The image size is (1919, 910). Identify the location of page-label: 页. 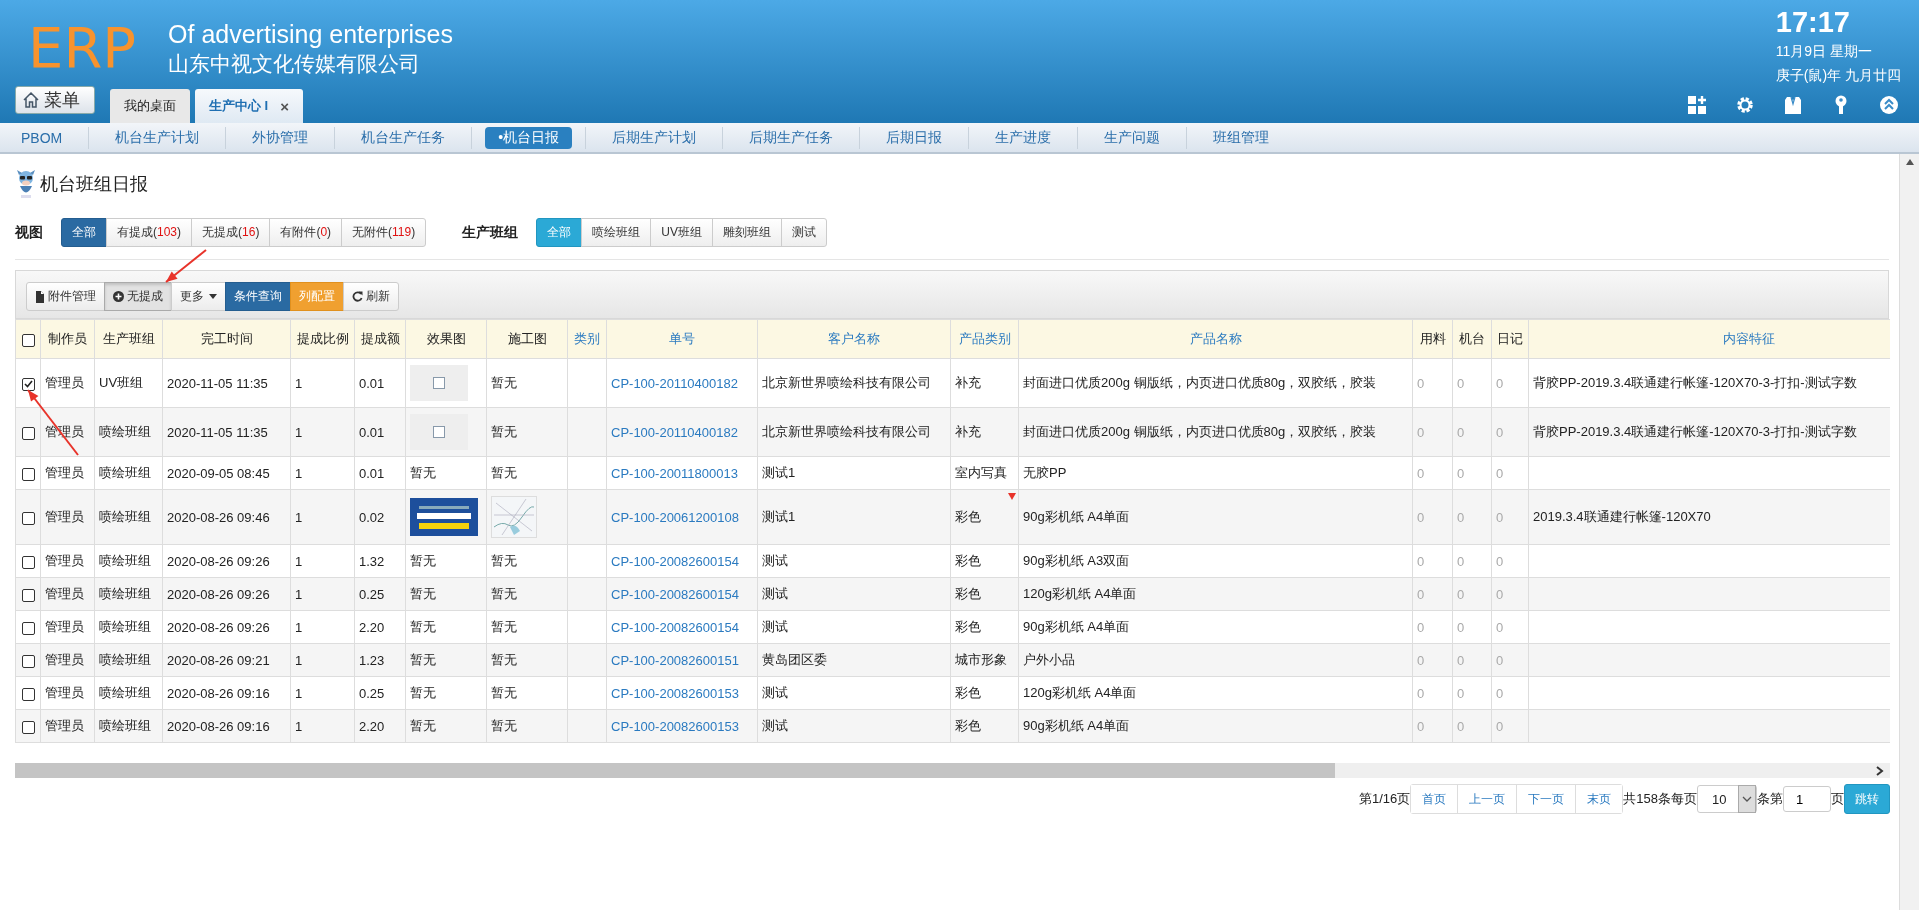
(1837, 799).